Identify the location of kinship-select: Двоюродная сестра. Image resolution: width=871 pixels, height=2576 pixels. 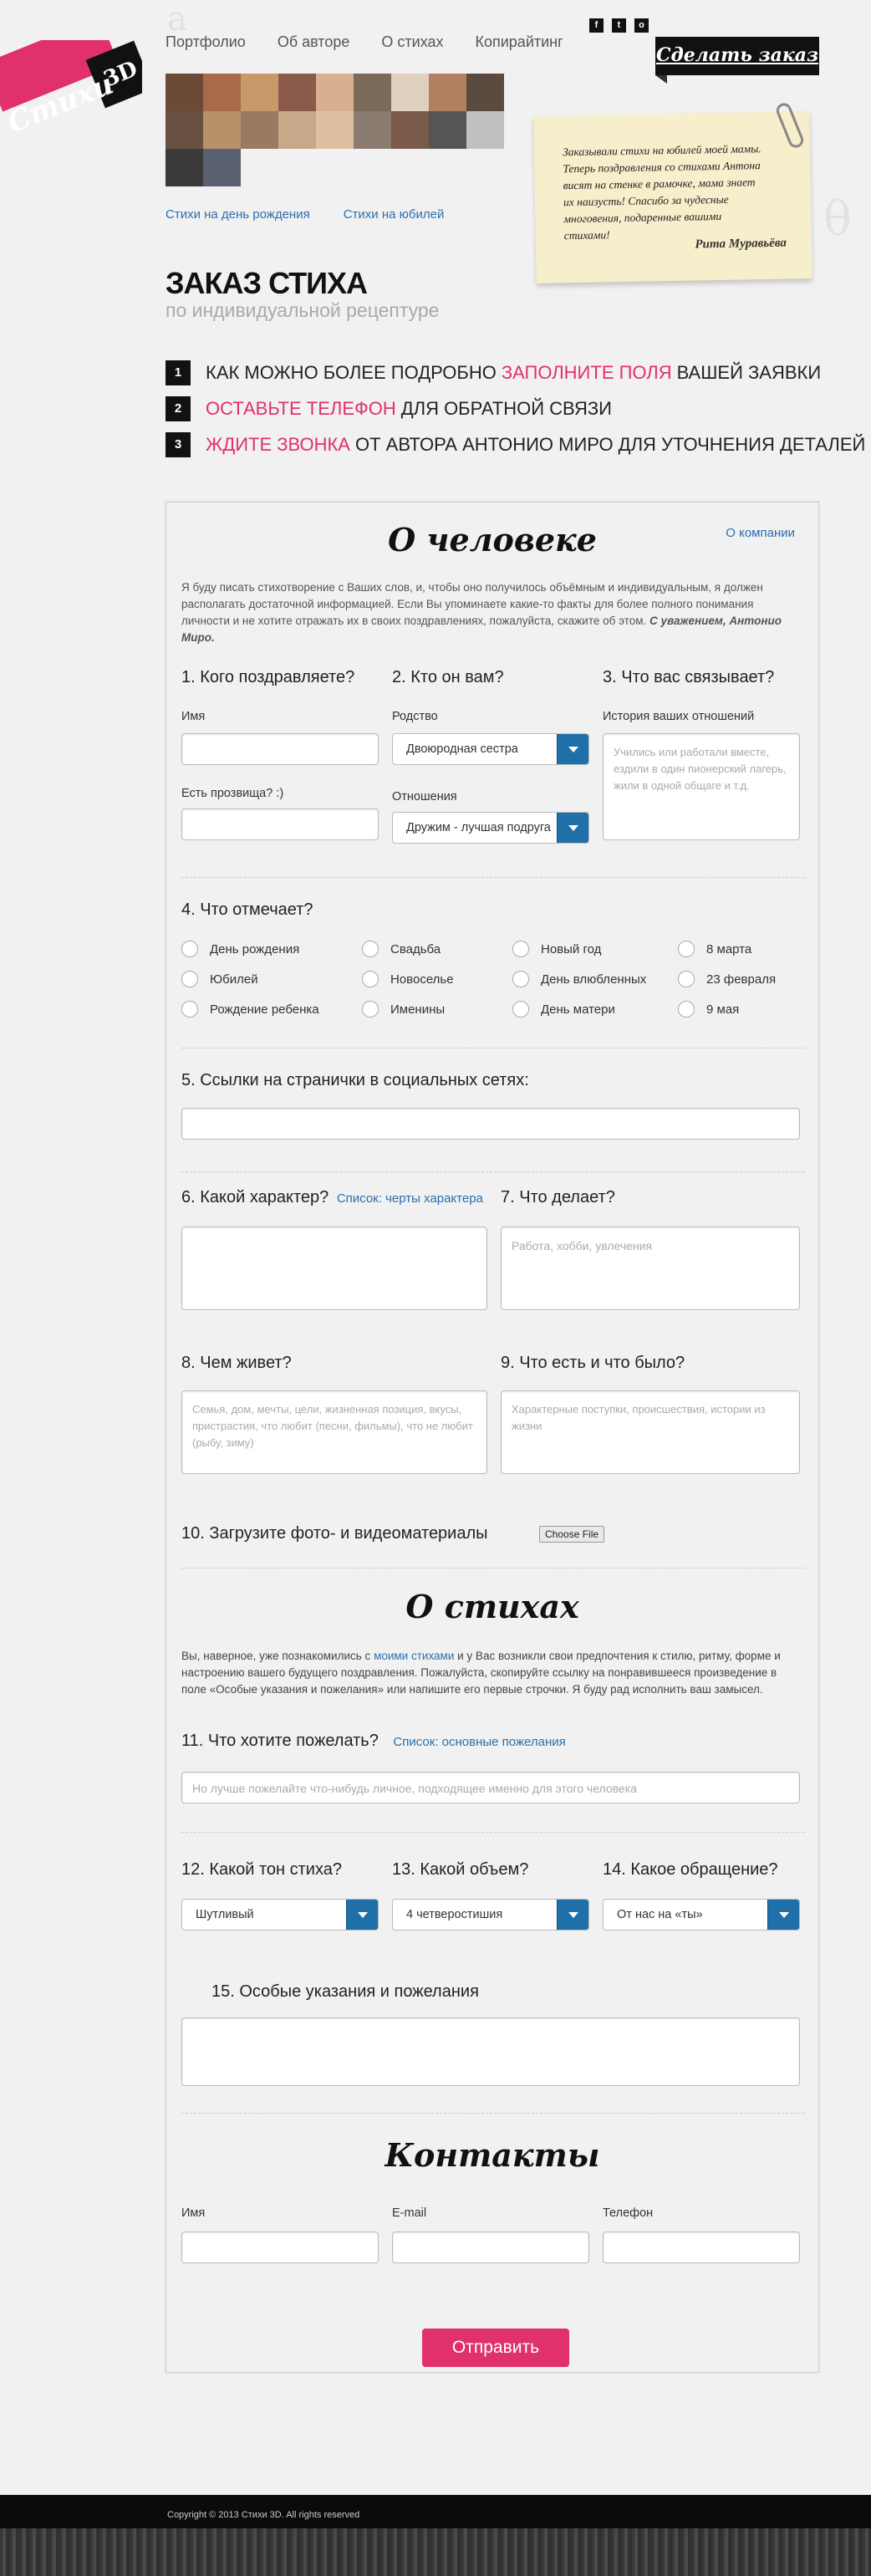
(490, 749).